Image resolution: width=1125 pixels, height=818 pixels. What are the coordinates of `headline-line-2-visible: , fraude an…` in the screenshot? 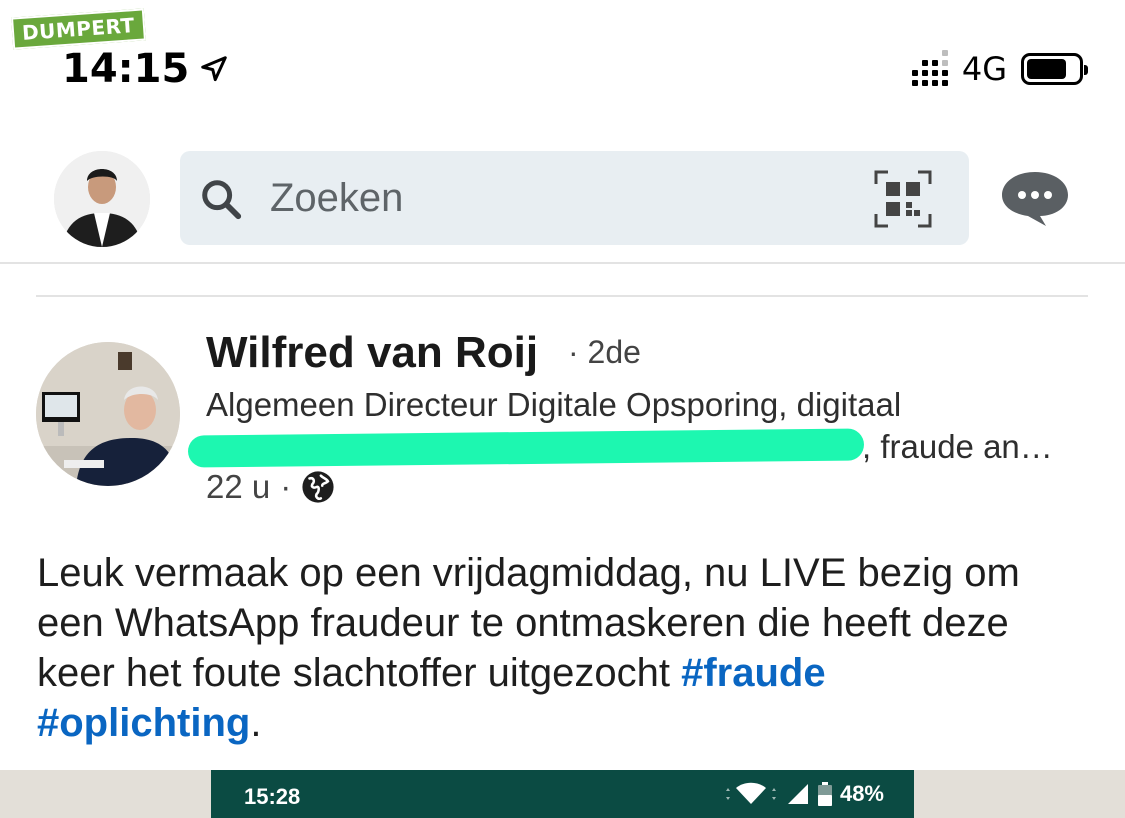 It's located at (957, 446).